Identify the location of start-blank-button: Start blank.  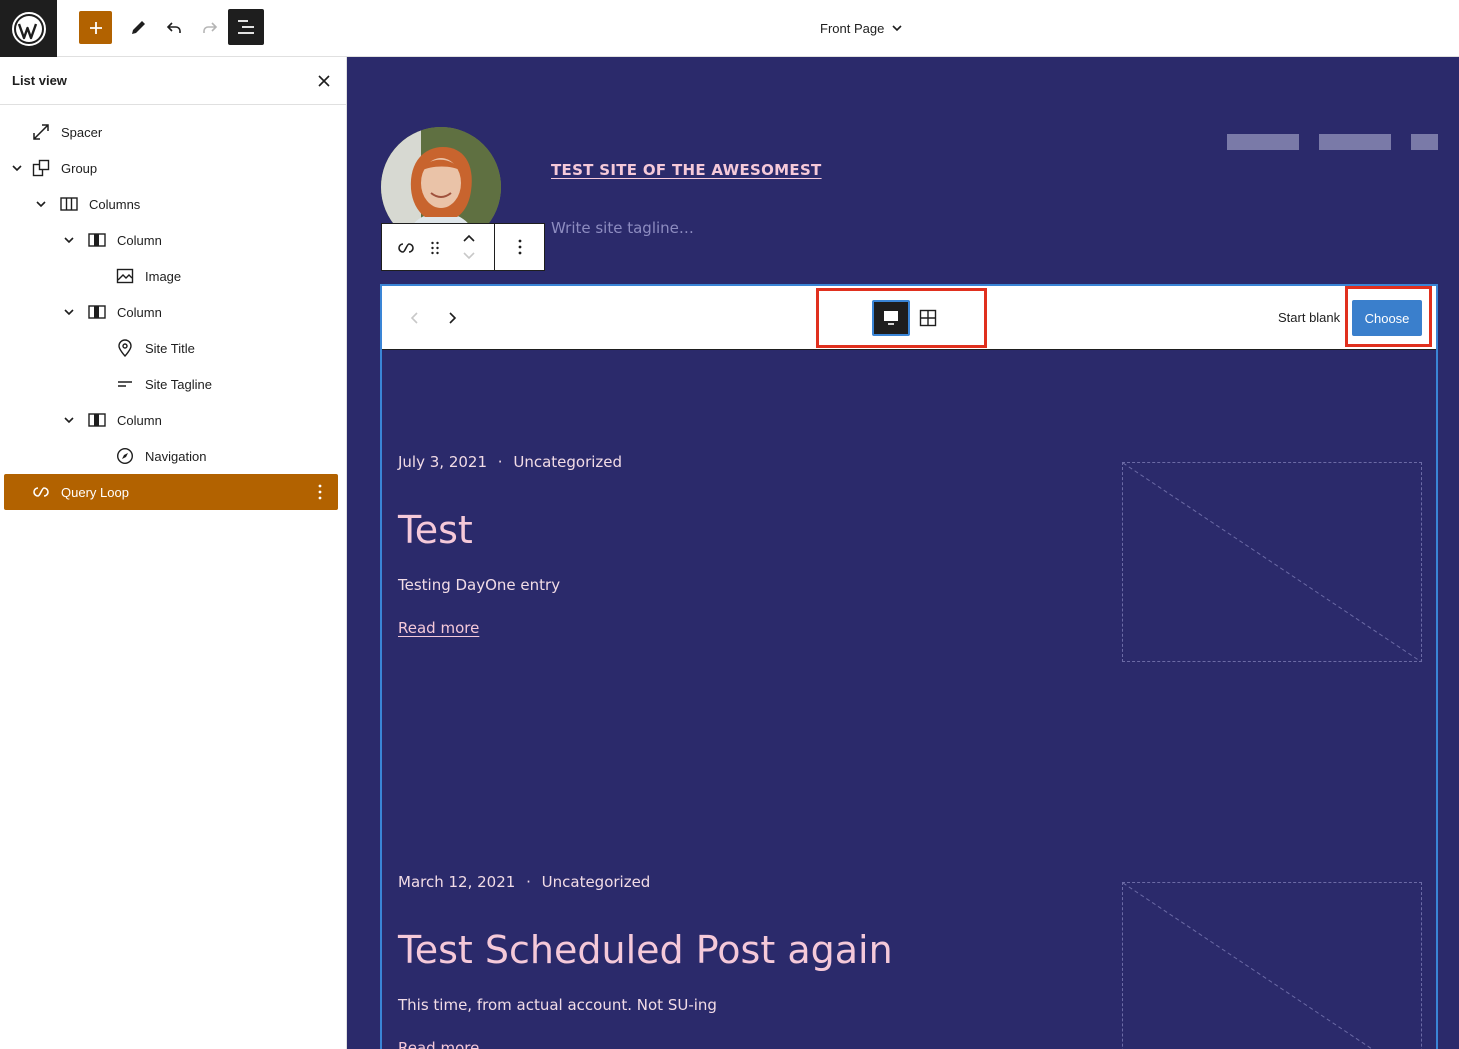
(1309, 317).